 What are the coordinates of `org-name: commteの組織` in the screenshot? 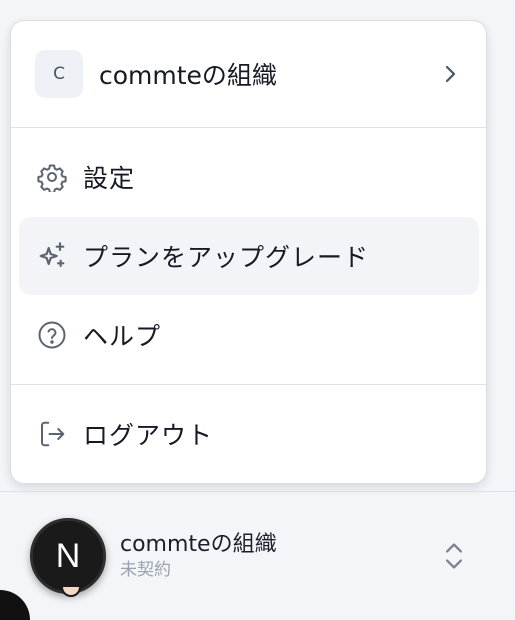 It's located at (188, 75).